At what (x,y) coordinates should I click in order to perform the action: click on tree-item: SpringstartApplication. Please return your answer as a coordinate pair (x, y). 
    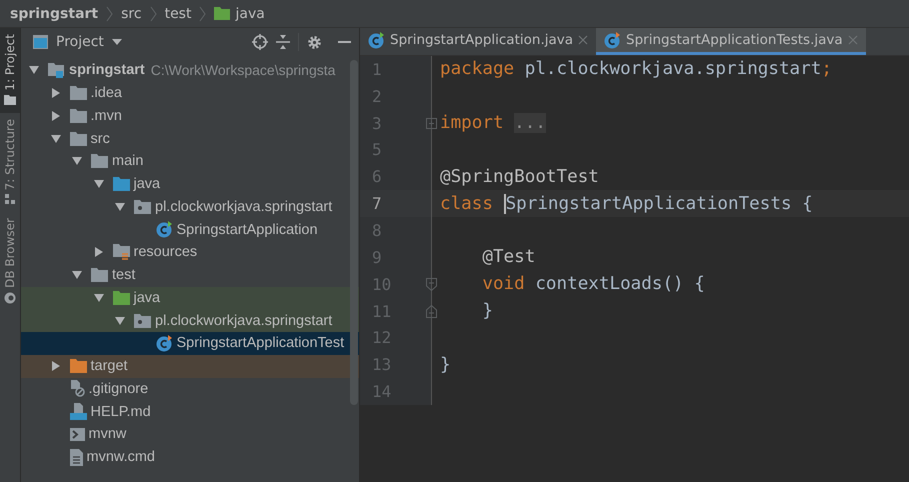
    Looking at the image, I should click on (190, 229).